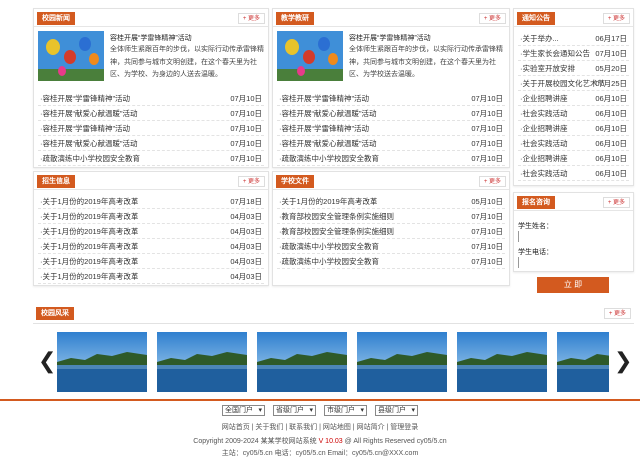 This screenshot has width=640, height=458. What do you see at coordinates (492, 18) in the screenshot?
I see `teaching-more-link: + 更多` at bounding box center [492, 18].